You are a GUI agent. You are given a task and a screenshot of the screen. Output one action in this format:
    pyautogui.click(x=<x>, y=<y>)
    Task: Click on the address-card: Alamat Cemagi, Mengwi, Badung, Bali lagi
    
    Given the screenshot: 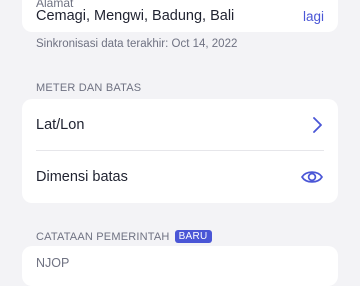 What is the action you would take?
    pyautogui.click(x=180, y=16)
    